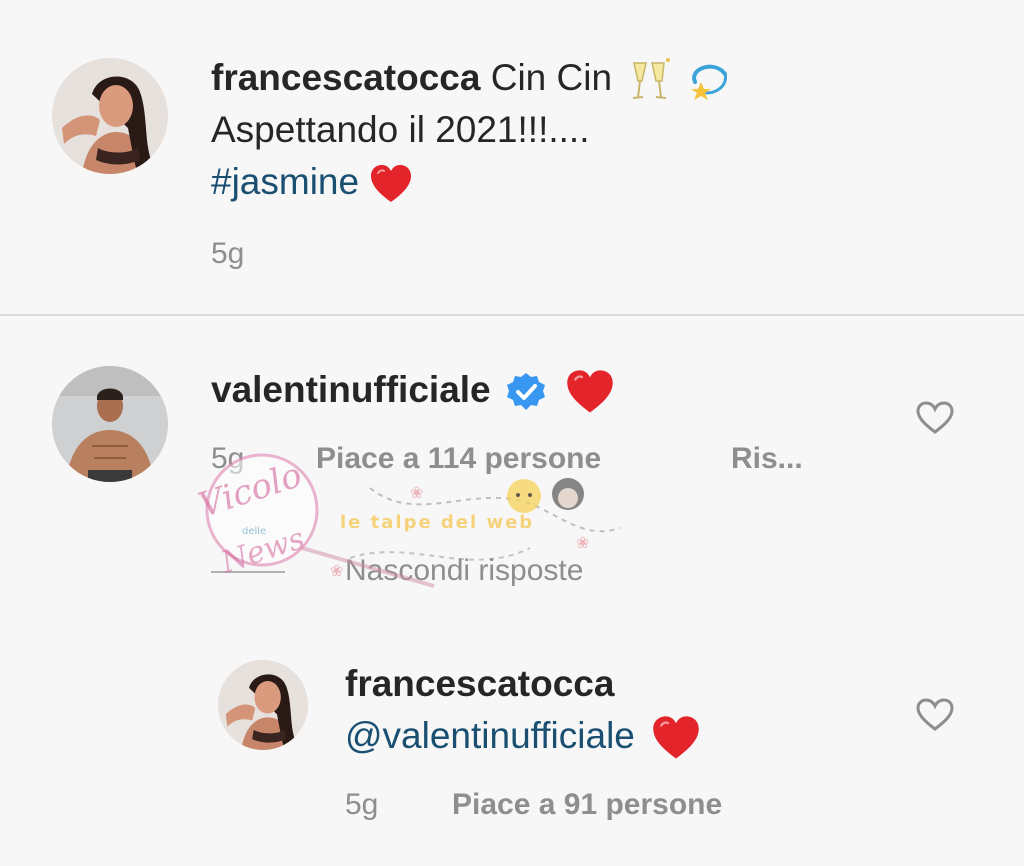 The width and height of the screenshot is (1024, 866). What do you see at coordinates (526, 392) in the screenshot?
I see `verified-badge-icon` at bounding box center [526, 392].